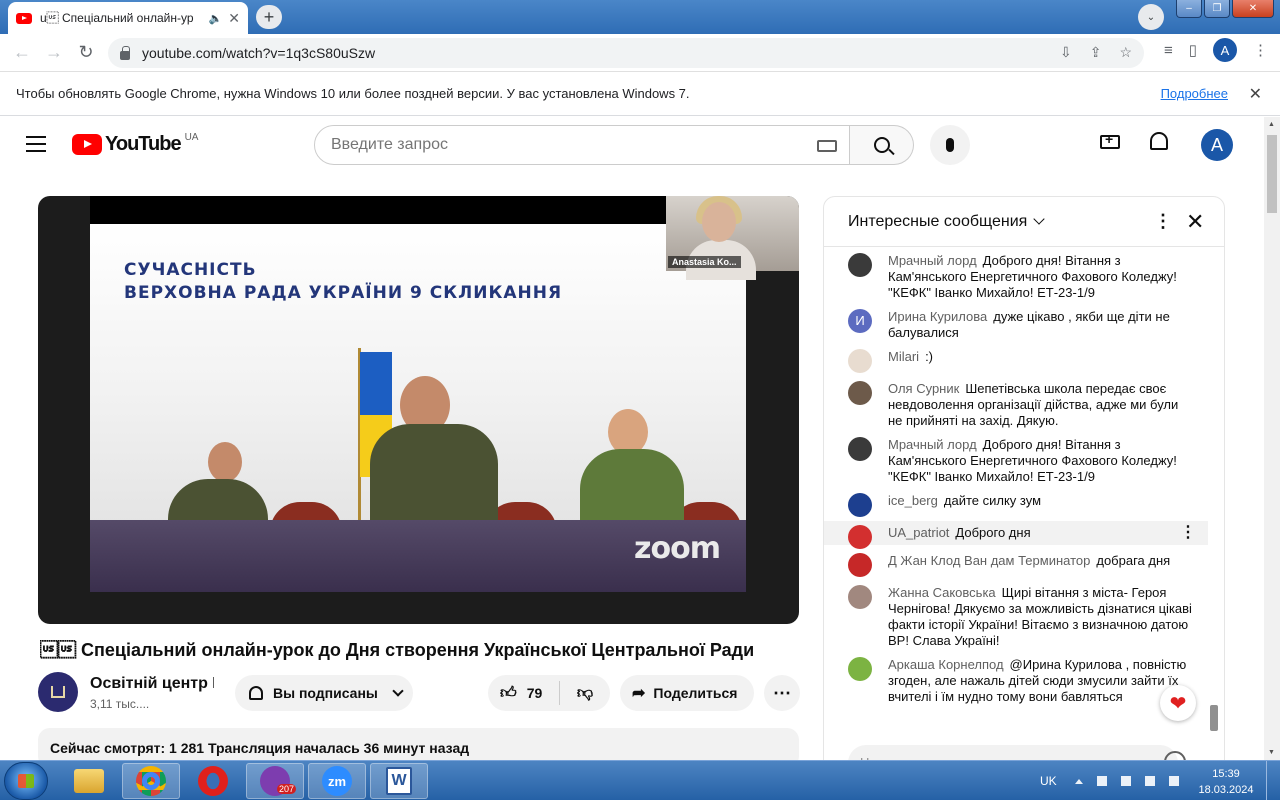  What do you see at coordinates (152, 684) in the screenshot?
I see `channel-name: Освітній центр В` at bounding box center [152, 684].